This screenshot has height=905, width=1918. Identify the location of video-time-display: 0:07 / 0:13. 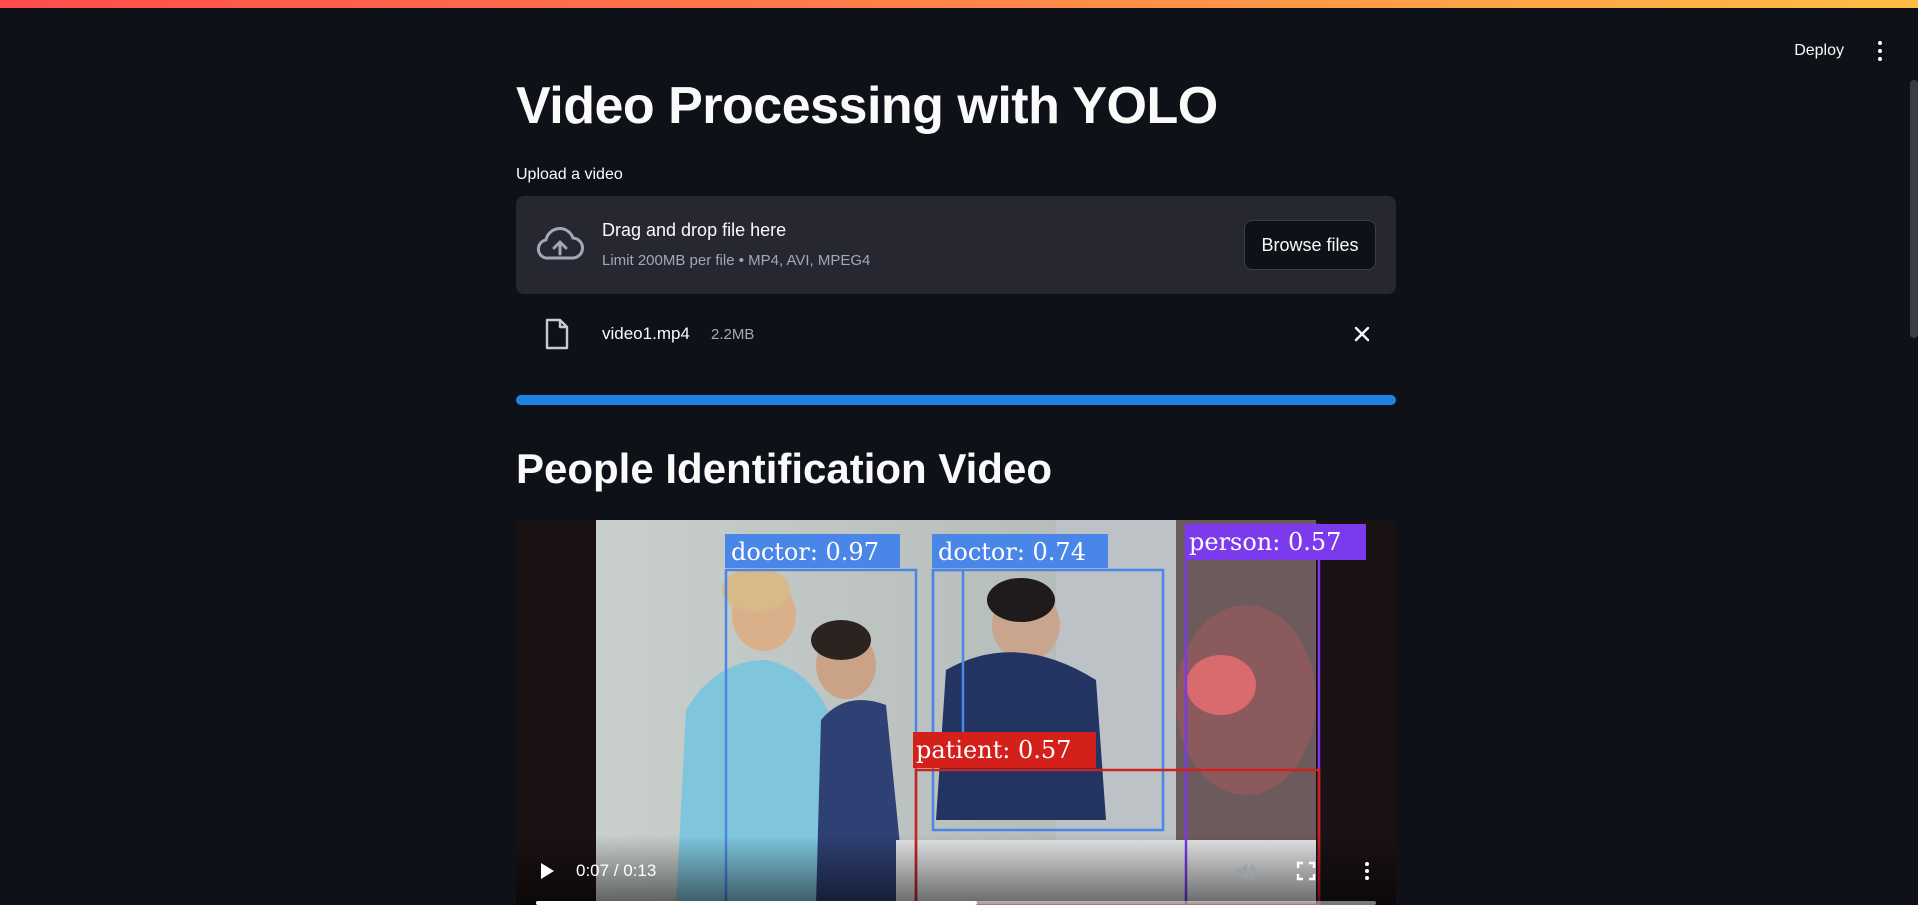
(616, 870).